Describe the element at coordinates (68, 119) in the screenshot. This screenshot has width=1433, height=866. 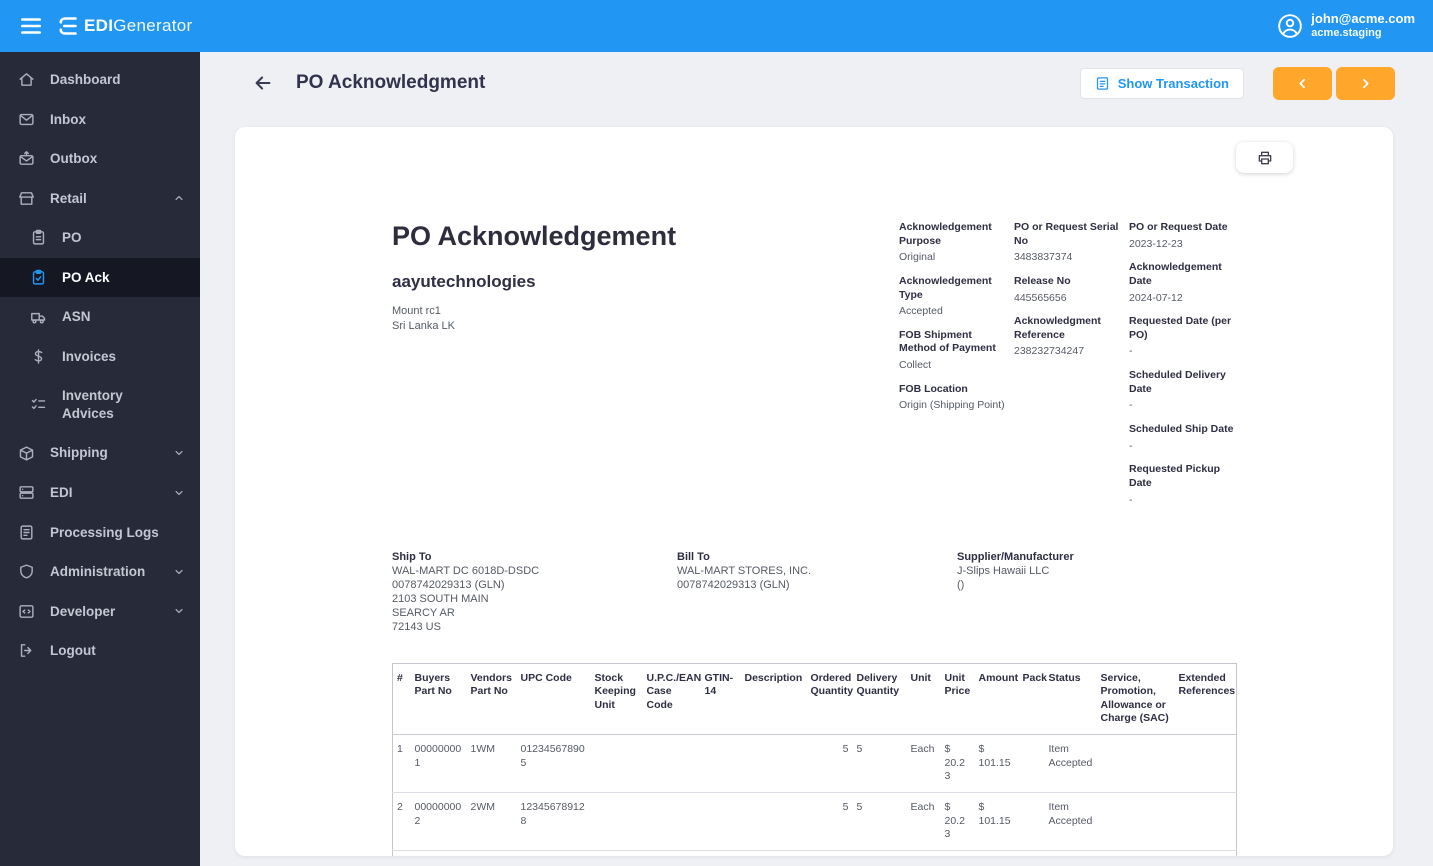
I see `sidebar-item-label: Inbox` at that location.